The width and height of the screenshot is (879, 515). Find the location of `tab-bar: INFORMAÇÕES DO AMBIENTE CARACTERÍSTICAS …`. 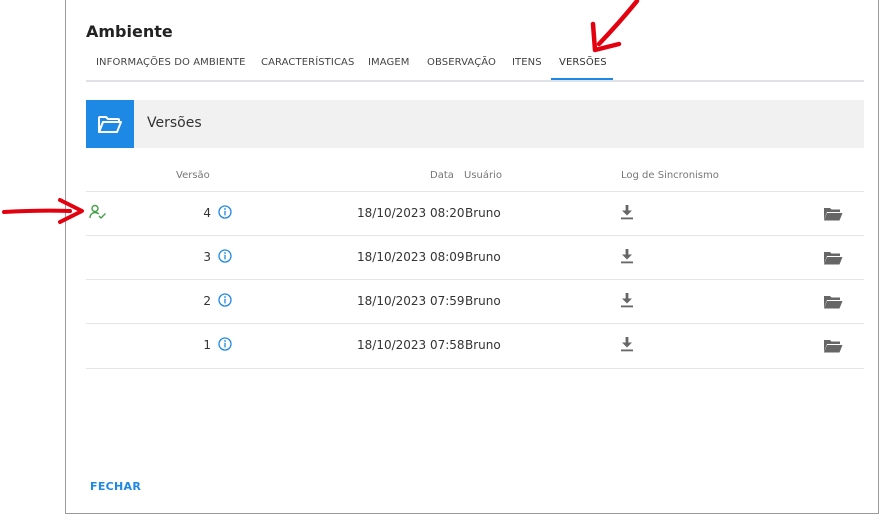

tab-bar: INFORMAÇÕES DO AMBIENTE CARACTERÍSTICAS … is located at coordinates (475, 65).